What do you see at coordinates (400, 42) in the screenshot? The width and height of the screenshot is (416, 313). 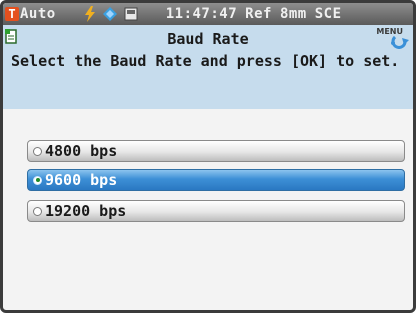 I see `return-arrow-icon` at bounding box center [400, 42].